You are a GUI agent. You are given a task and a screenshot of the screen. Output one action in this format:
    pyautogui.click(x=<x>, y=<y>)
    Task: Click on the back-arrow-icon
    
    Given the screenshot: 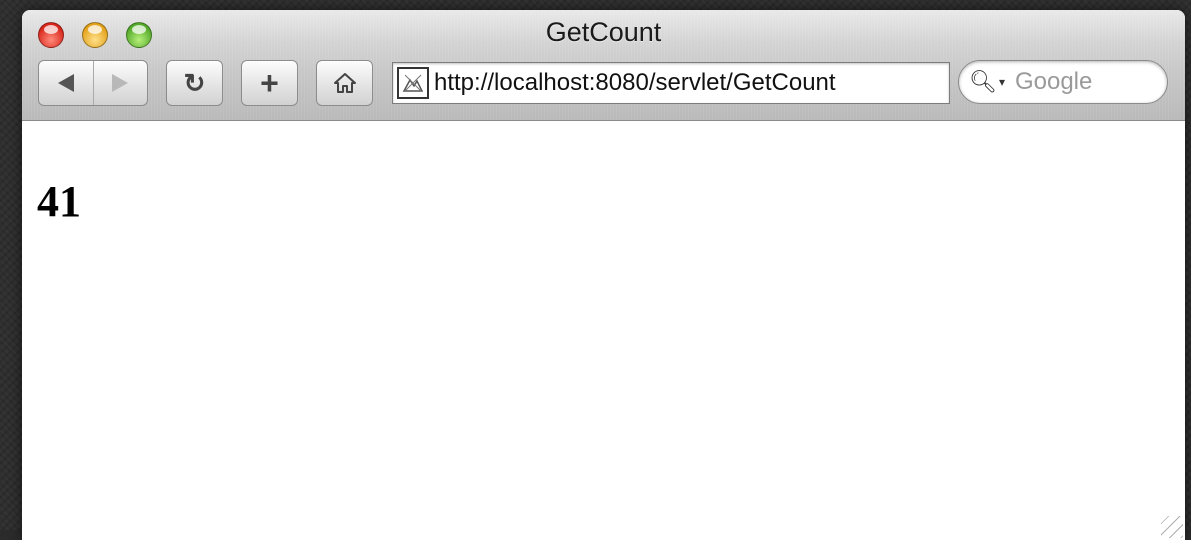 What is the action you would take?
    pyautogui.click(x=65, y=83)
    